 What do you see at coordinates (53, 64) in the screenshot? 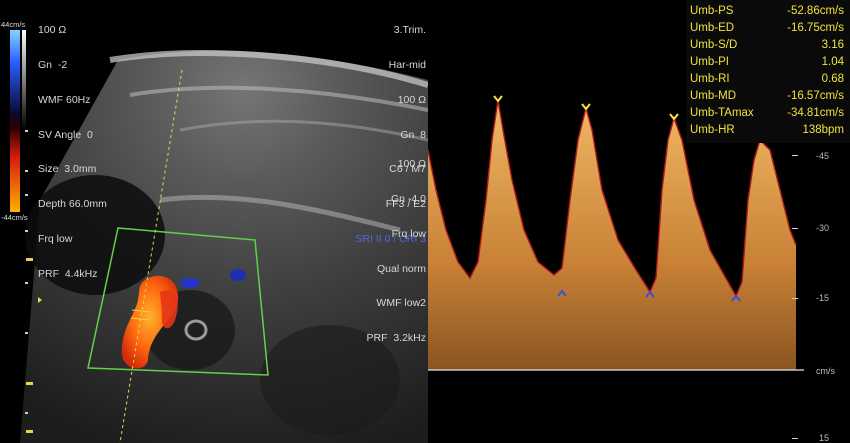
I see `param-gain: Gn -2` at bounding box center [53, 64].